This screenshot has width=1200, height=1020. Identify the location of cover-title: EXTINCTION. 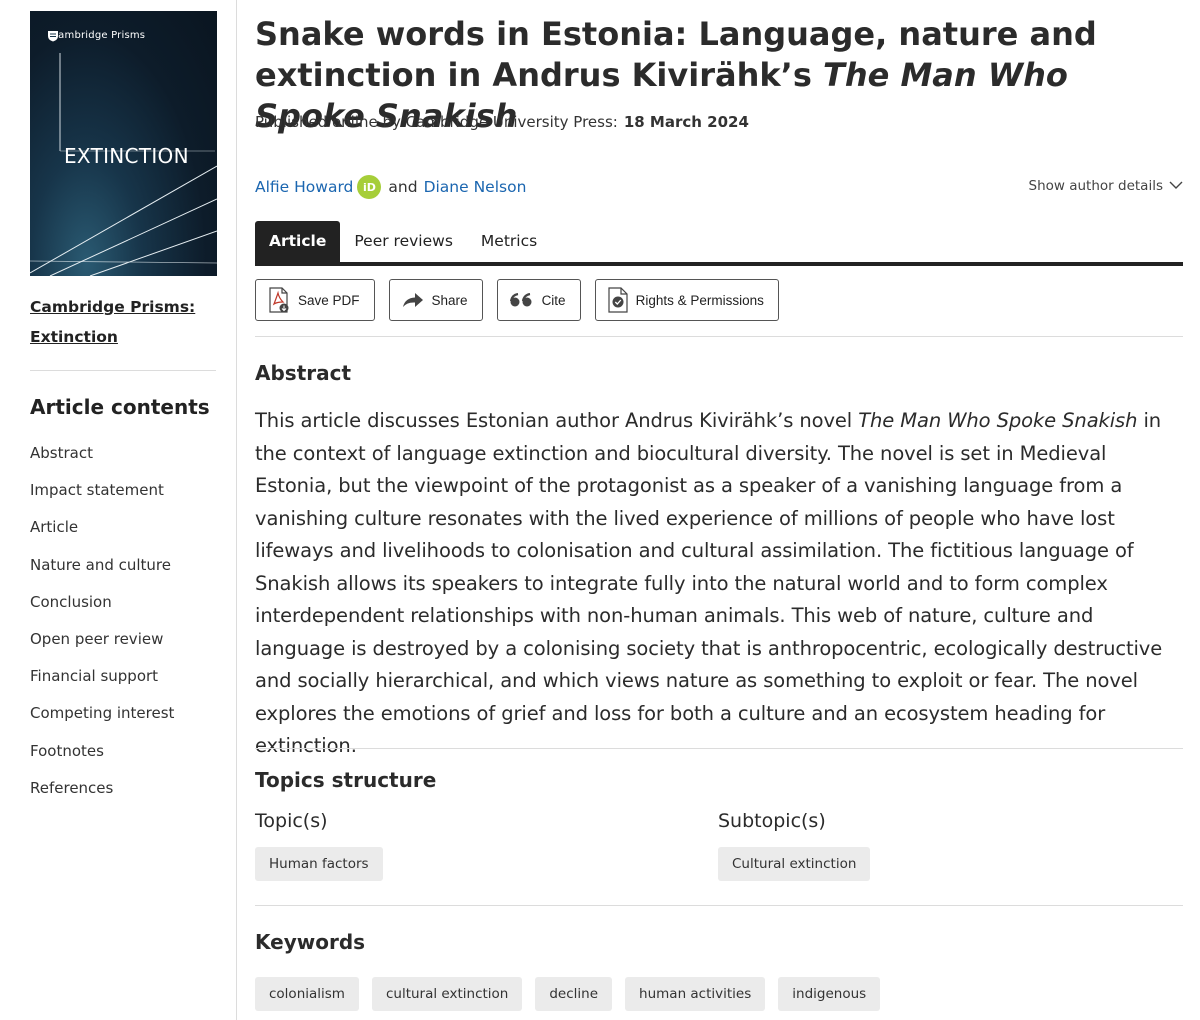
(126, 156).